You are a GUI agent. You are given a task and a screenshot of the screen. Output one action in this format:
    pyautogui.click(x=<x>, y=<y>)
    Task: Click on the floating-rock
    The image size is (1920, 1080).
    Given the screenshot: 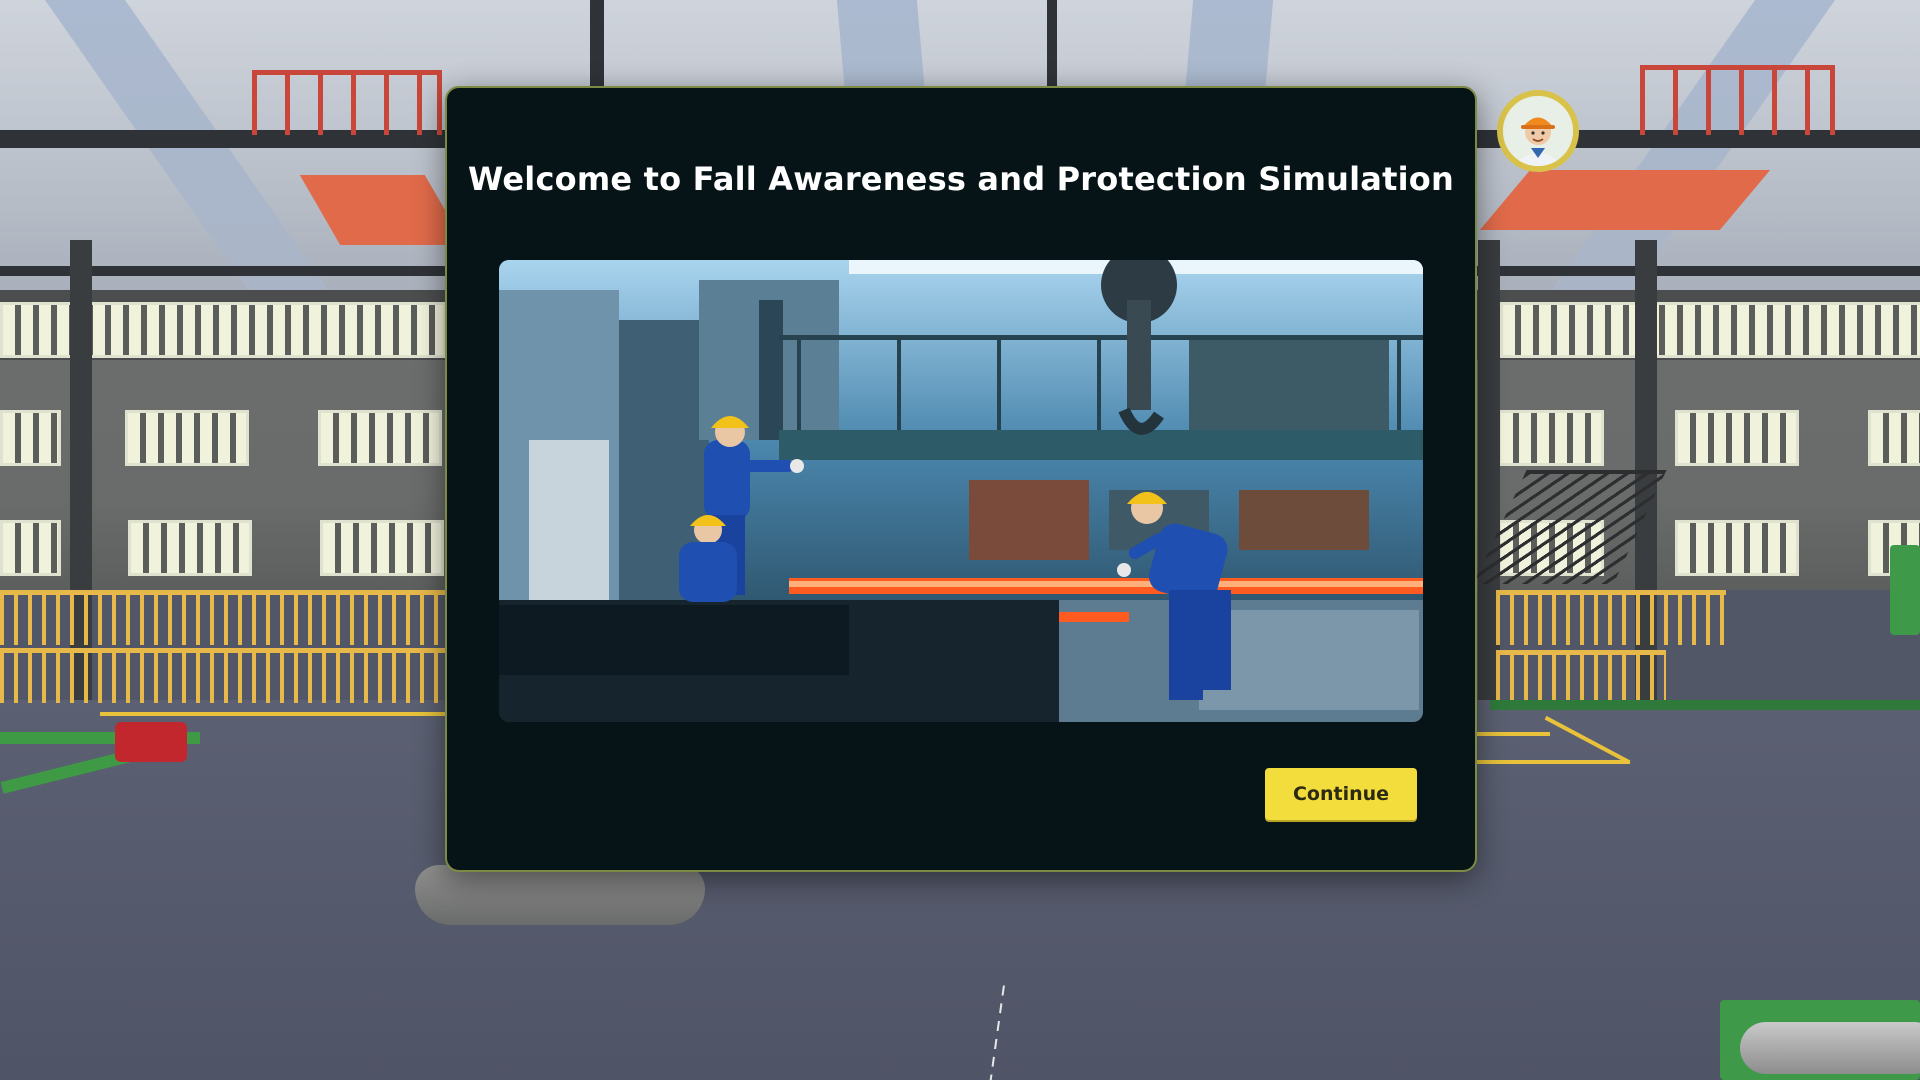 What is the action you would take?
    pyautogui.click(x=560, y=895)
    